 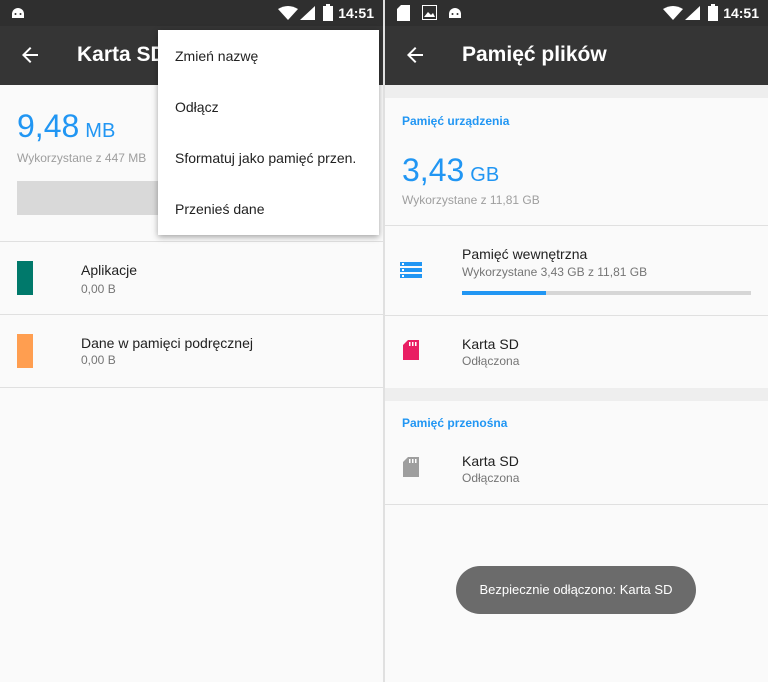 I want to click on menu-item-format-portable: Sformatuj jako pamięć przen., so click(x=265, y=158).